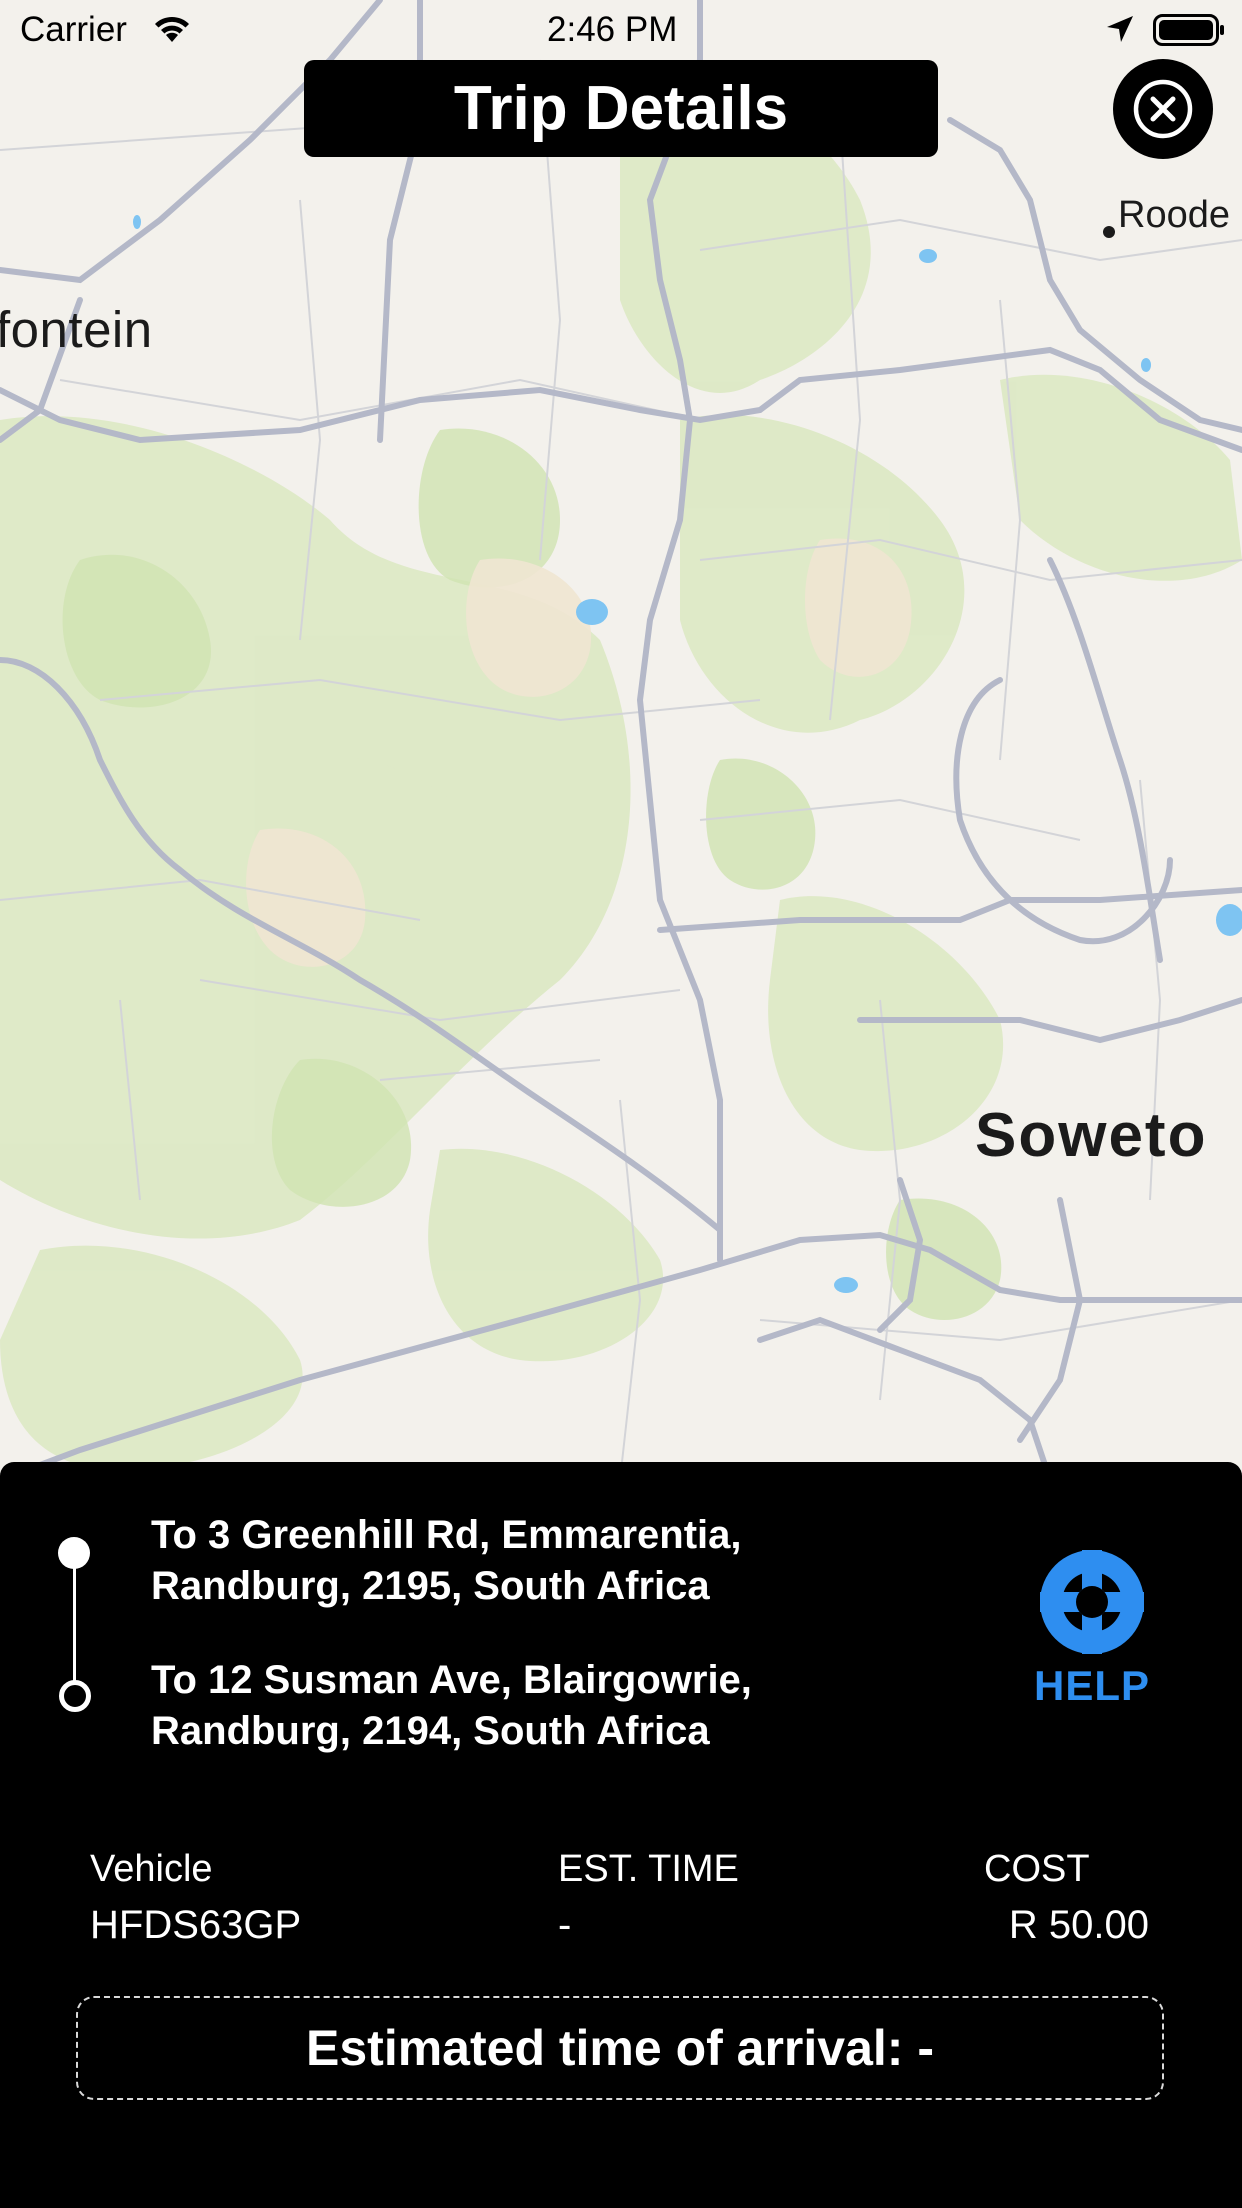  Describe the element at coordinates (620, 2048) in the screenshot. I see `eta-banner: Estimated time of arrival: -` at that location.